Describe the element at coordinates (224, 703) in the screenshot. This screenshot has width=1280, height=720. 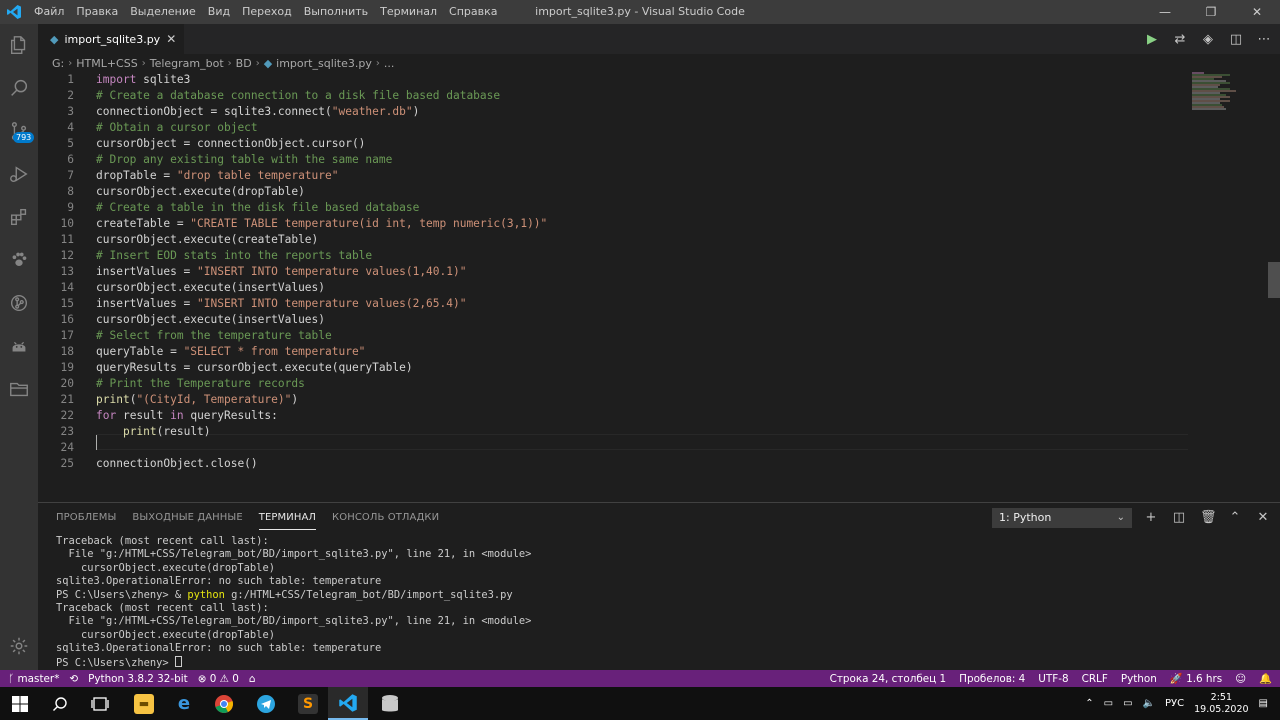
I see `chrome-browser-icon` at that location.